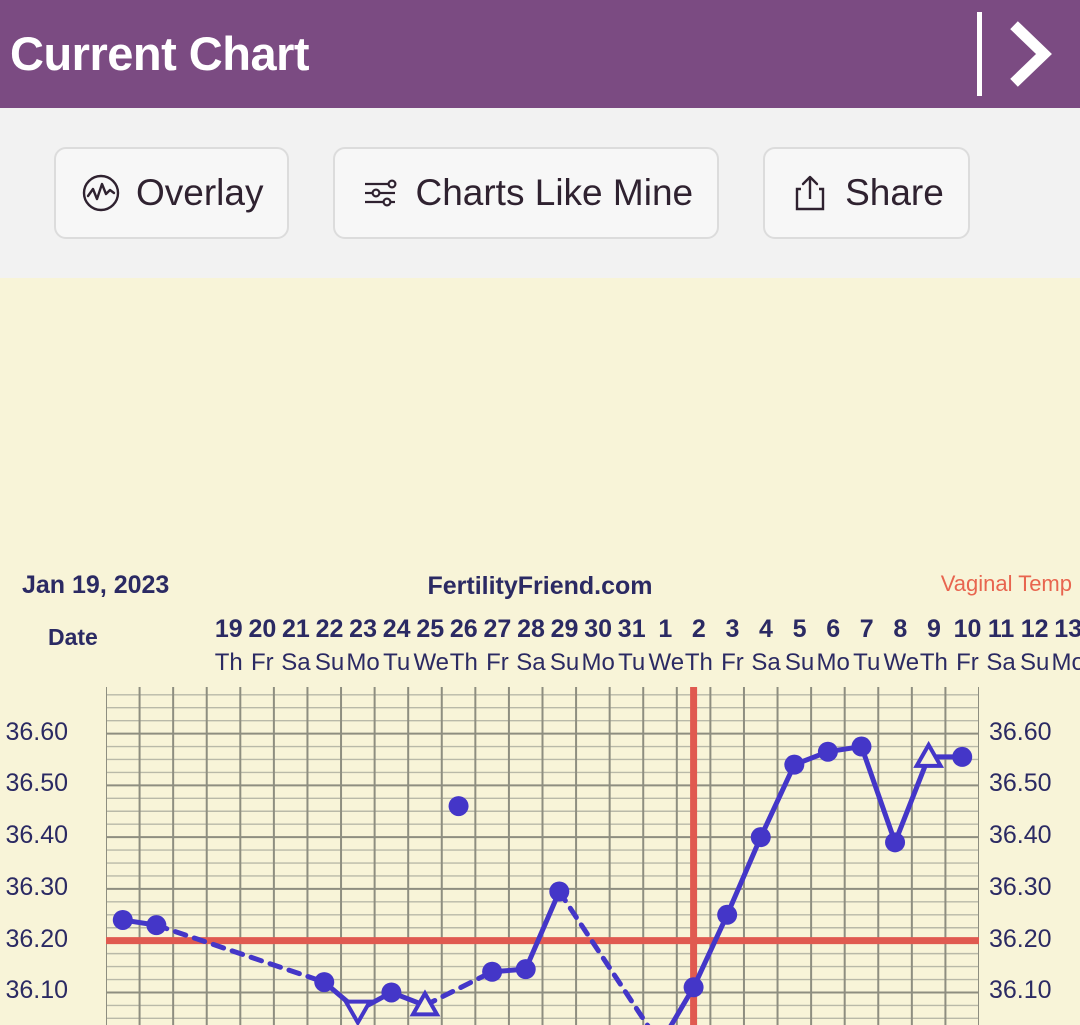 This screenshot has width=1080, height=1025. I want to click on date-header-cell: 3, so click(732, 629).